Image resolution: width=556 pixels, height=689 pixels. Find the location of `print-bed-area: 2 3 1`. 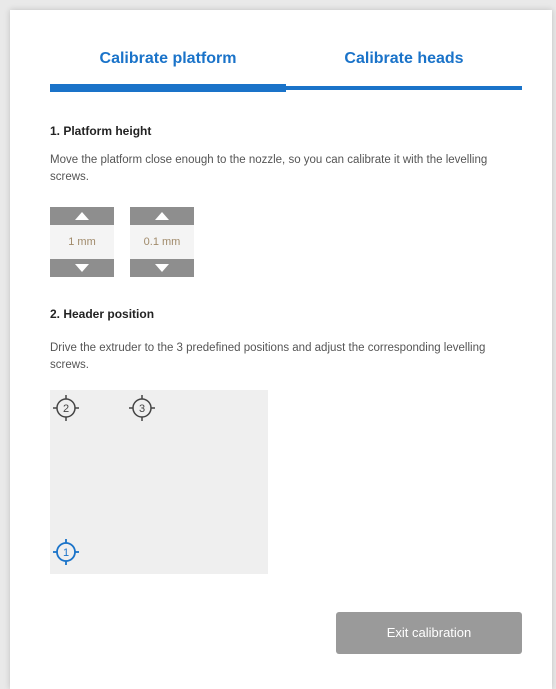

print-bed-area: 2 3 1 is located at coordinates (159, 482).